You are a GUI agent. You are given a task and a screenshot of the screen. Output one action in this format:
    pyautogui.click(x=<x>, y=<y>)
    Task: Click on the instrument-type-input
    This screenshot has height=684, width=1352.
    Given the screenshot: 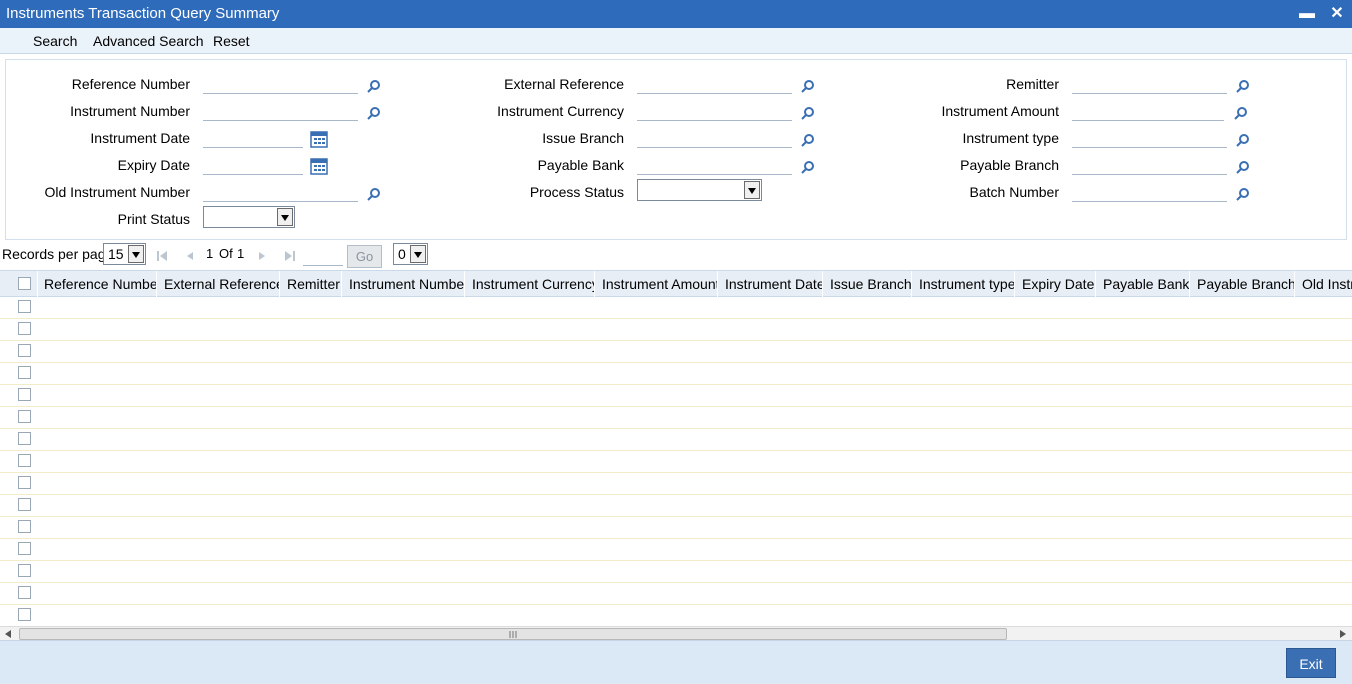 What is the action you would take?
    pyautogui.click(x=1149, y=138)
    